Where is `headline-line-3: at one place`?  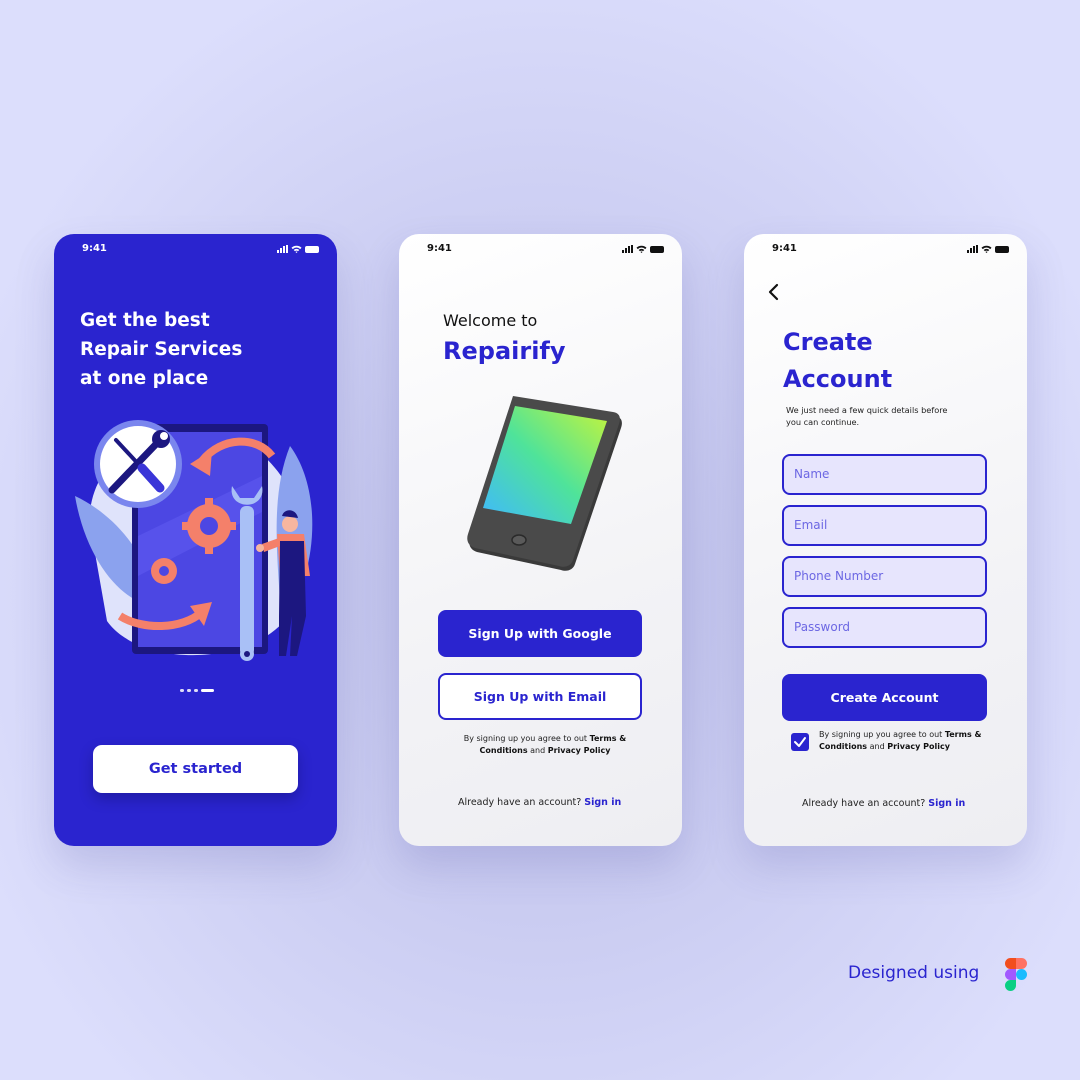
headline-line-3: at one place is located at coordinates (144, 378).